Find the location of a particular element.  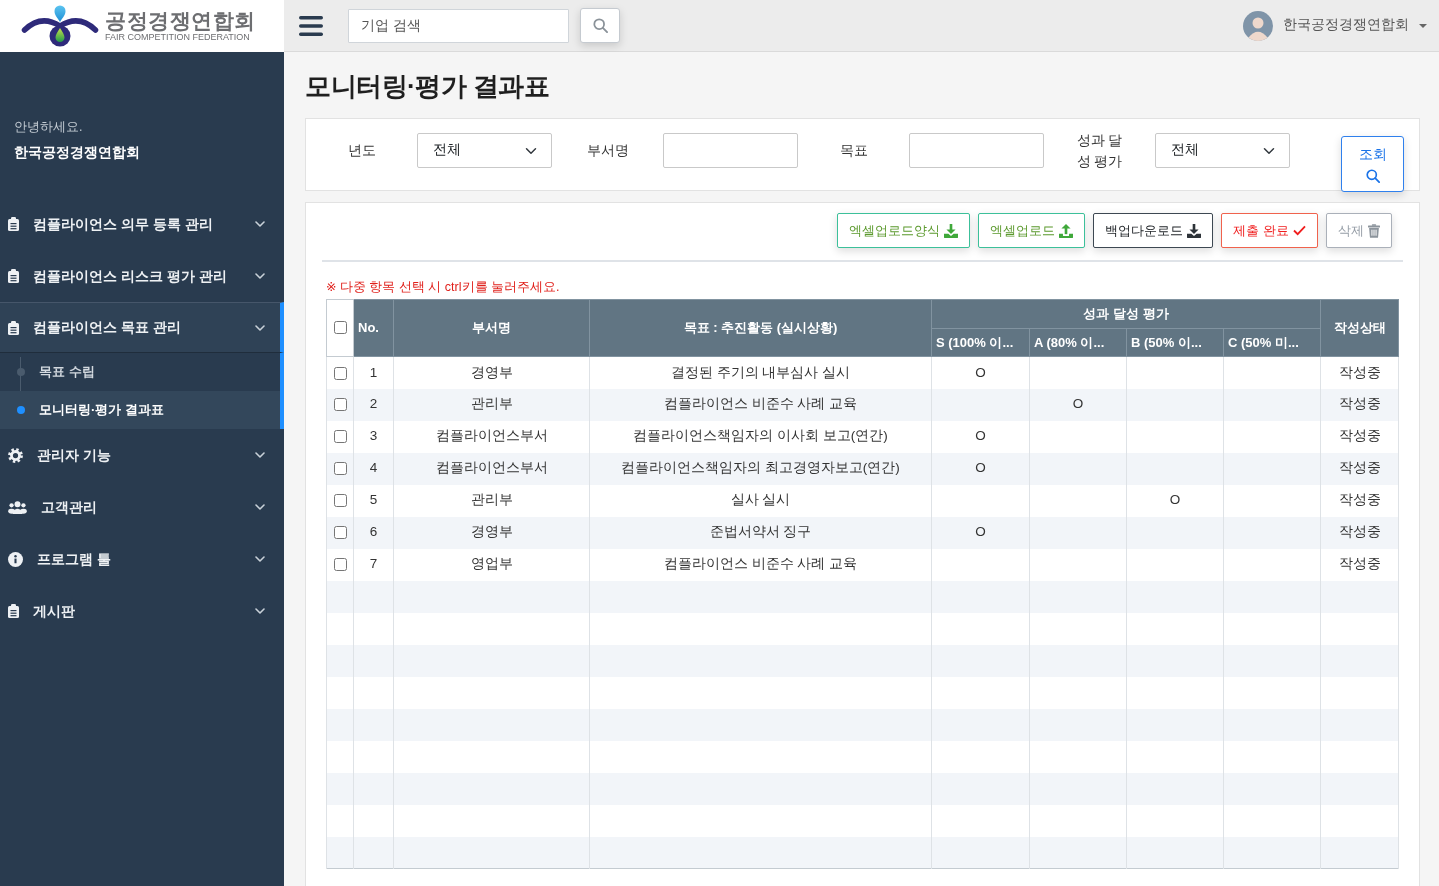

table-cell: 컴플라이언스 비준수 사례 교육 is located at coordinates (760, 564).